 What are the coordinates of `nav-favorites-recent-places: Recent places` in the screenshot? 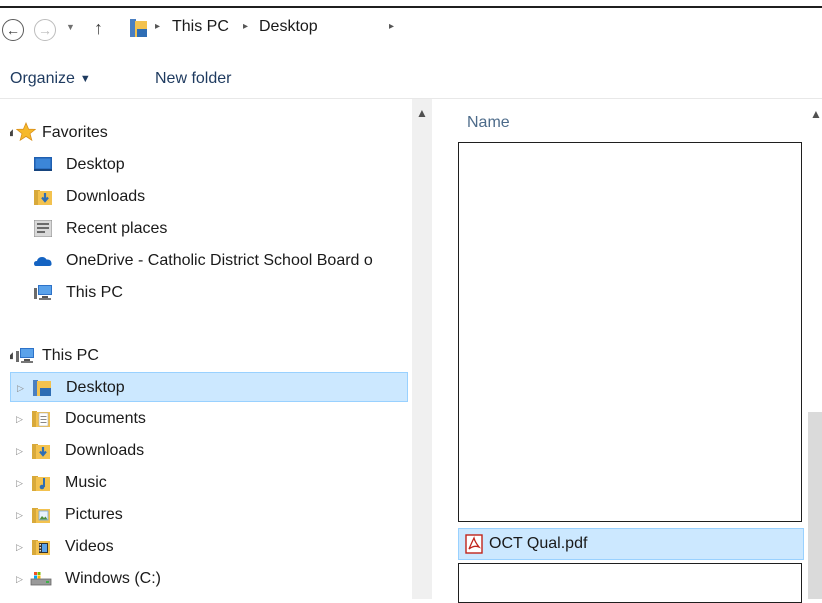 It's located at (209, 229).